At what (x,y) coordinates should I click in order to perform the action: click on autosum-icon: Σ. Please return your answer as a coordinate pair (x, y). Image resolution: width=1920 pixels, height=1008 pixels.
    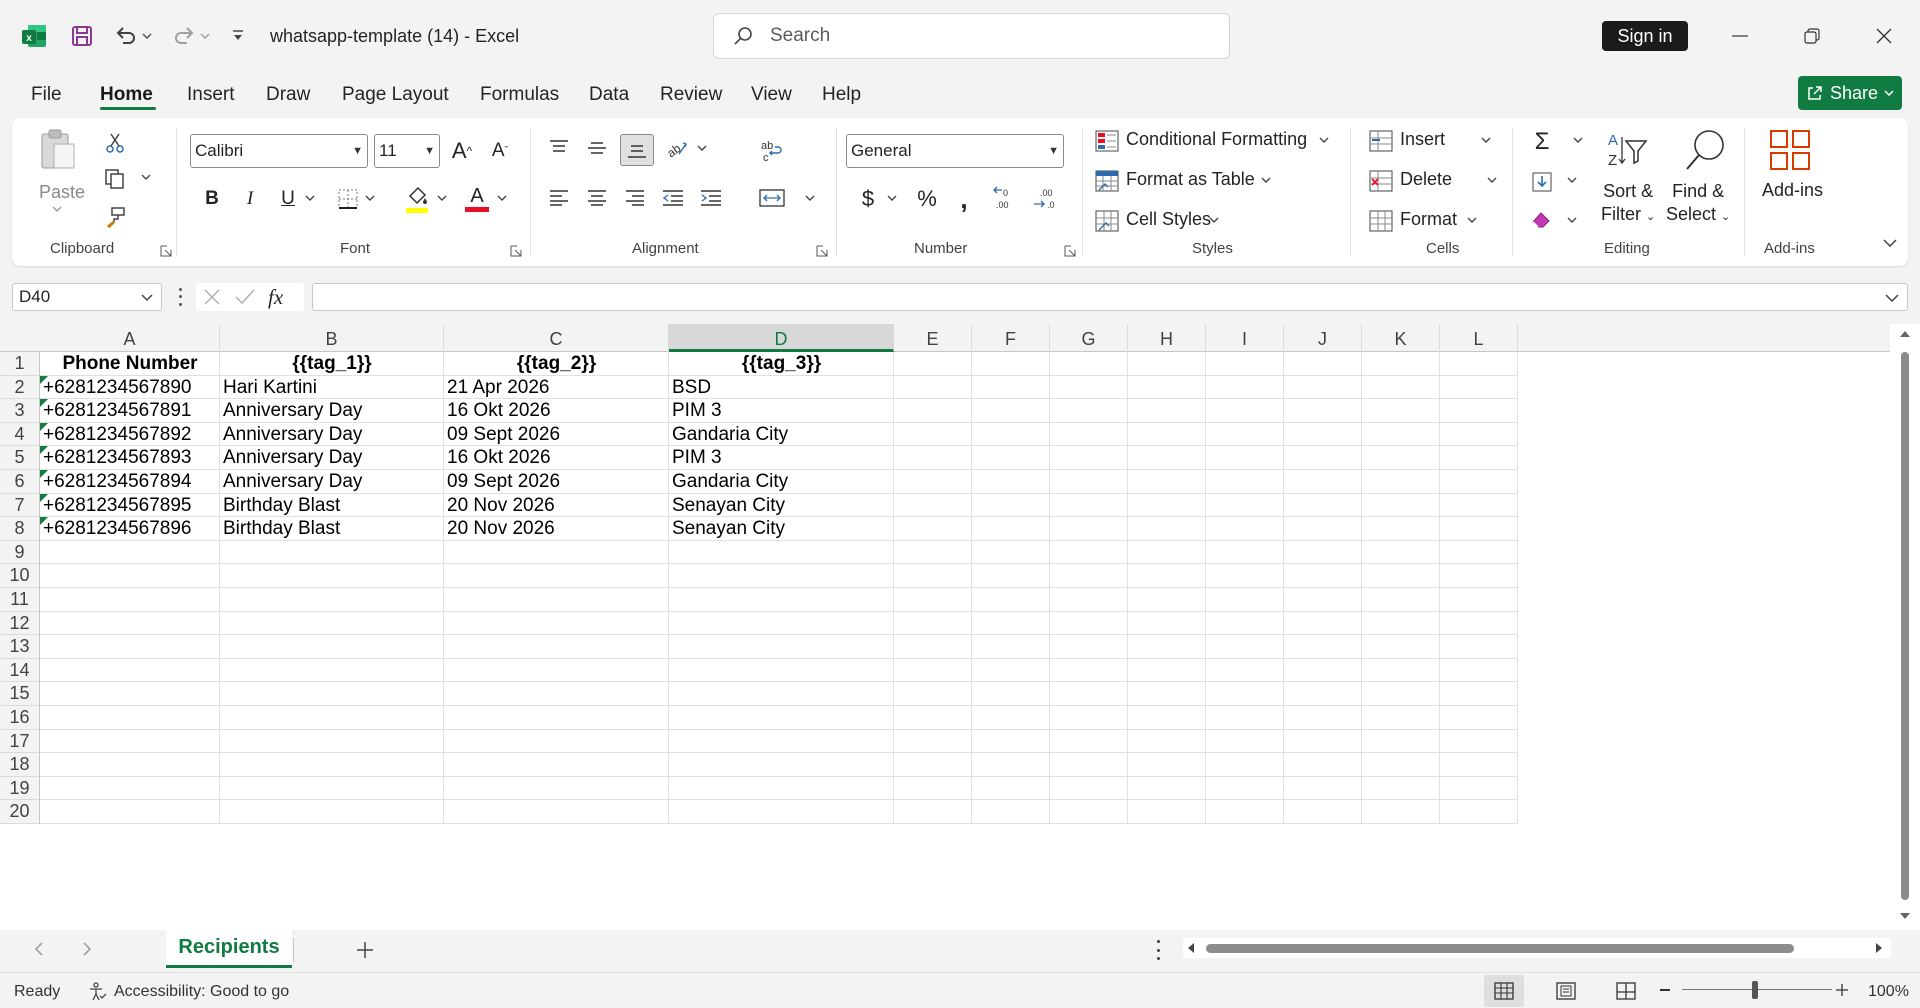
    Looking at the image, I should click on (1542, 142).